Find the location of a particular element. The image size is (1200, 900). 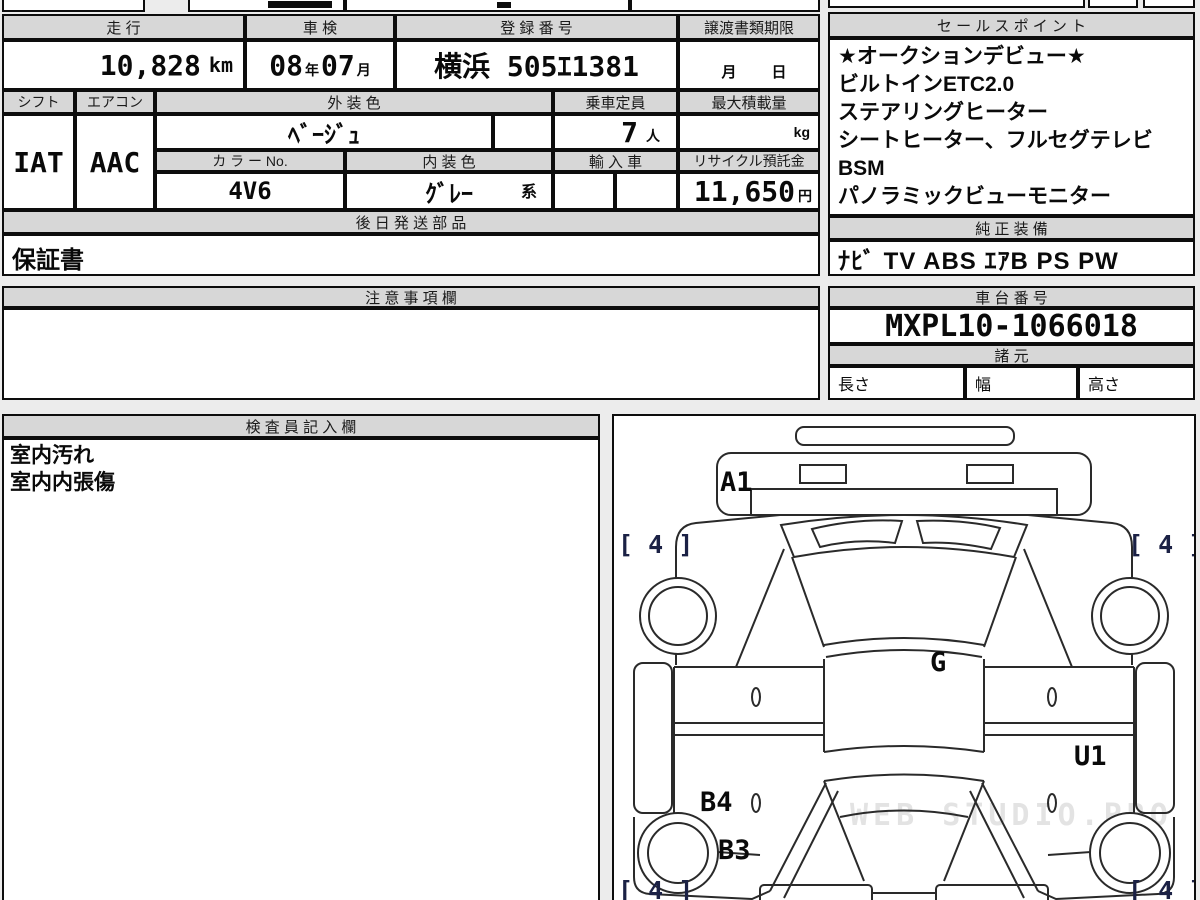

max-load-unit: kg is located at coordinates (801, 132).